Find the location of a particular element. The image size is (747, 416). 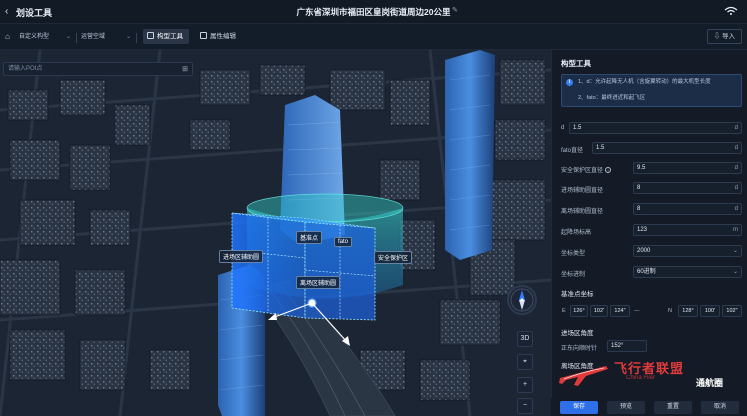

grid-icon: ⊞ is located at coordinates (185, 70).